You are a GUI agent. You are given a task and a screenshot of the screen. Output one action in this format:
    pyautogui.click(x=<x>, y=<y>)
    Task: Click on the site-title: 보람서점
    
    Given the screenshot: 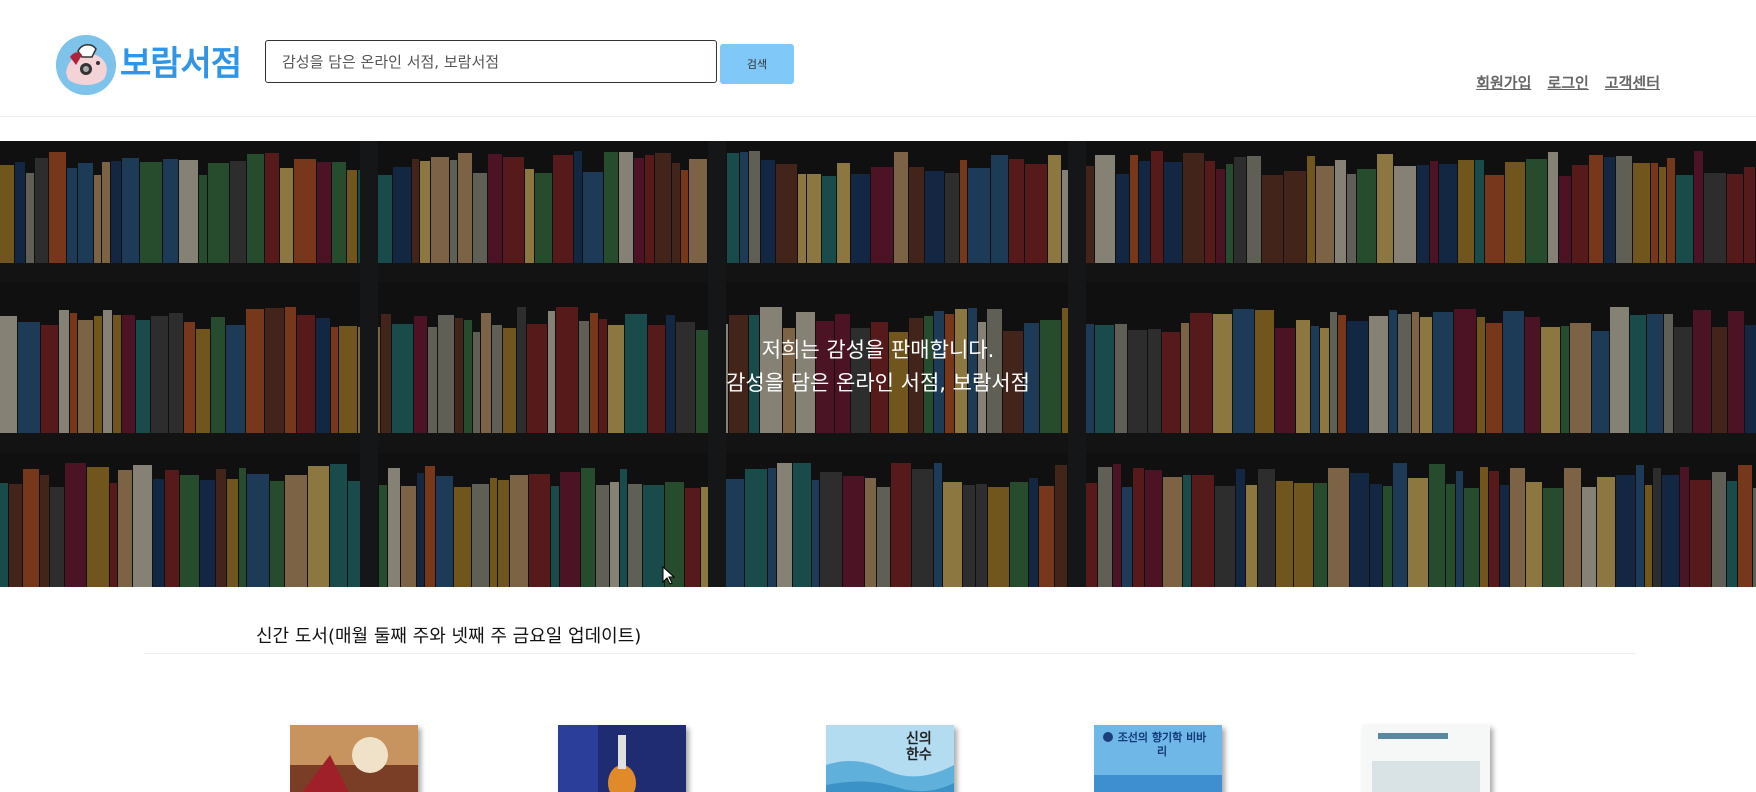 What is the action you would take?
    pyautogui.click(x=181, y=60)
    